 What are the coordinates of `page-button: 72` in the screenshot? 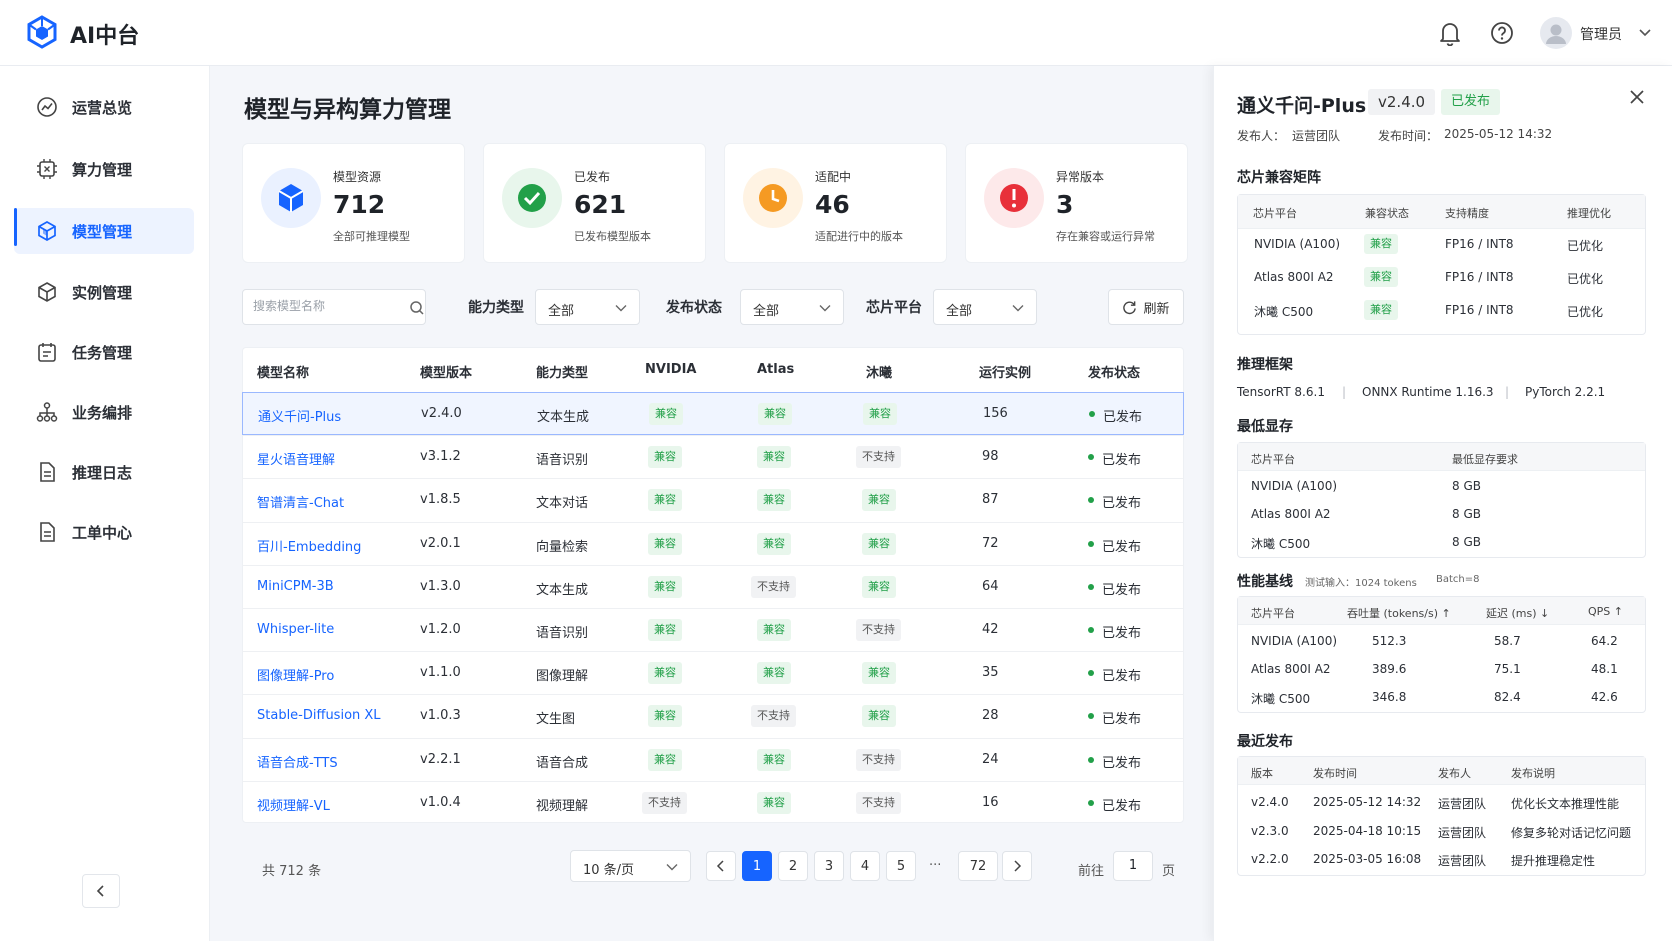 It's located at (978, 866).